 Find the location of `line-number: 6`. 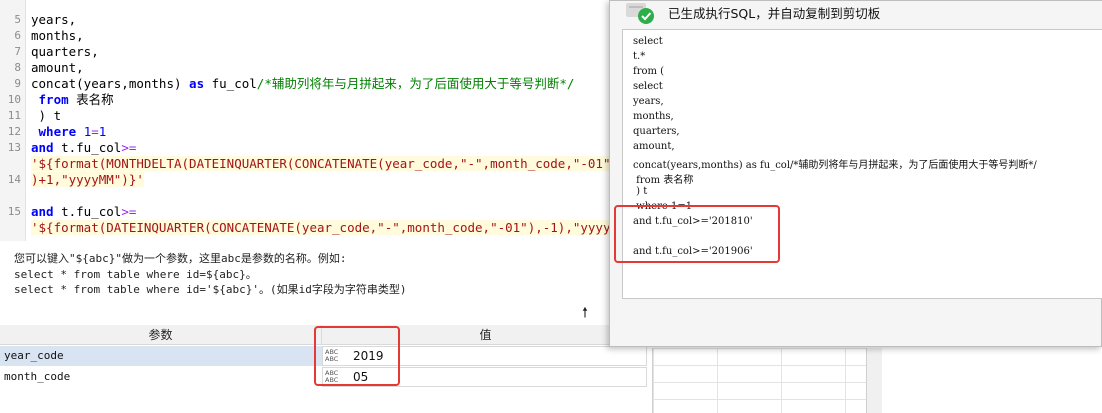

line-number: 6 is located at coordinates (17, 35).